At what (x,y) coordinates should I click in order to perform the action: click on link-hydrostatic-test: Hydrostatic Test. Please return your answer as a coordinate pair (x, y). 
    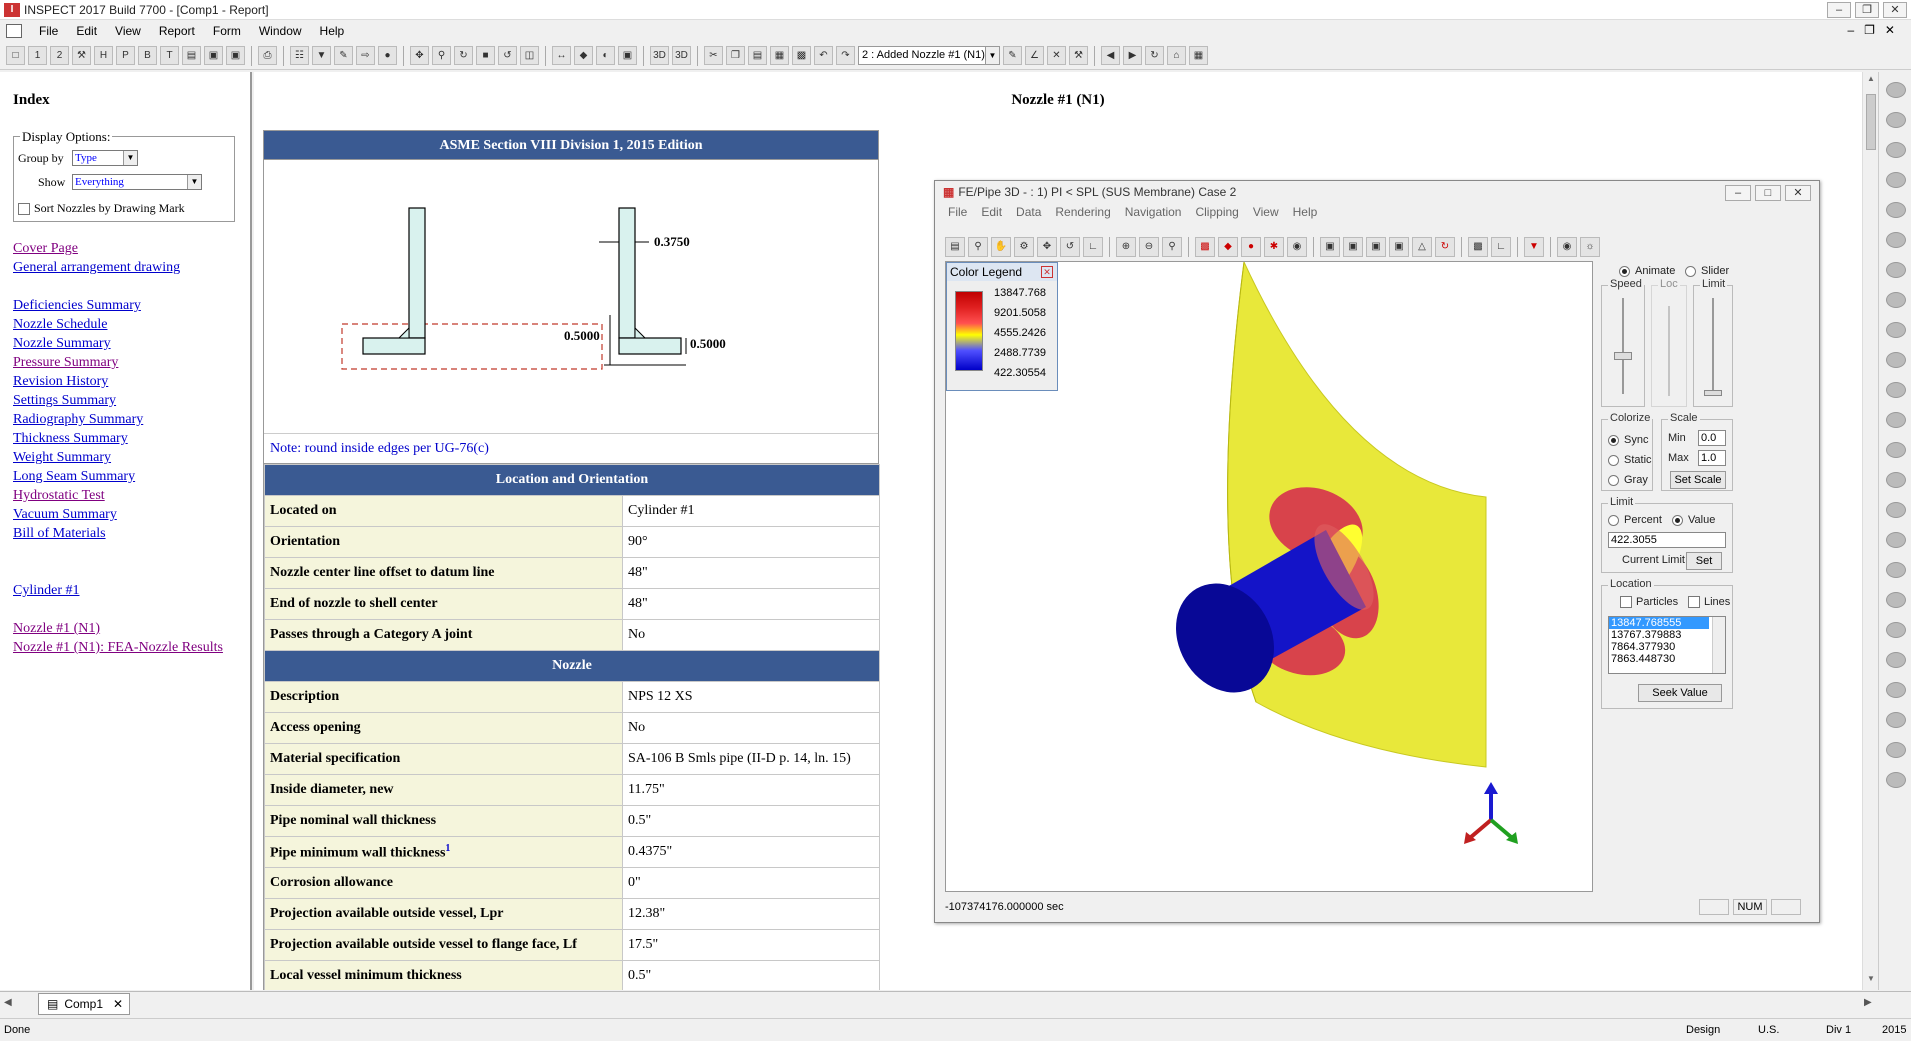
    Looking at the image, I should click on (59, 496).